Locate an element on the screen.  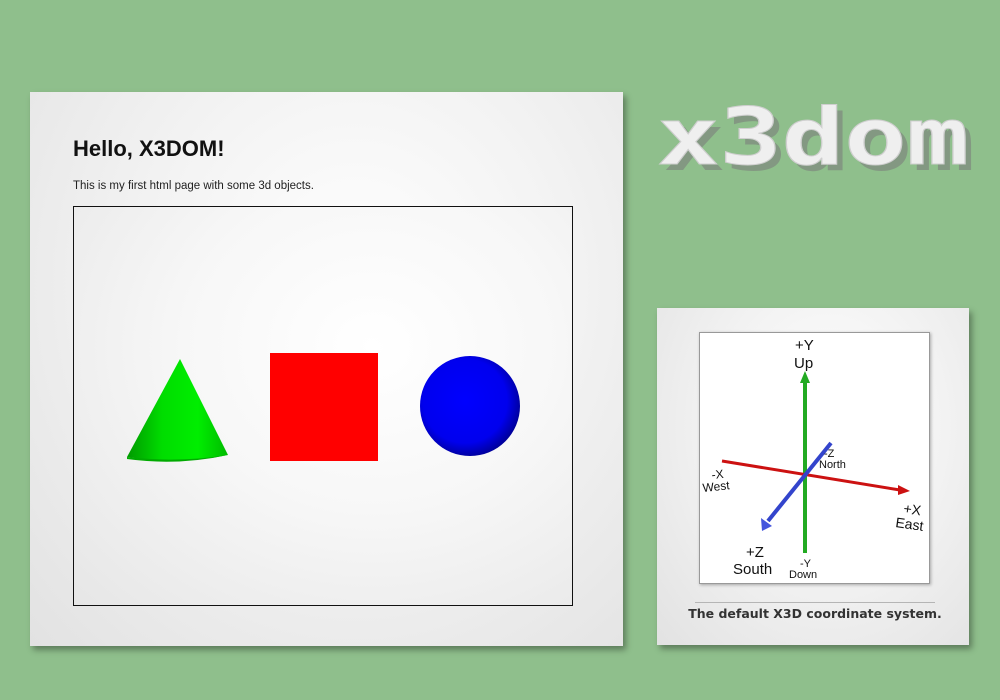
label-south: South is located at coordinates (752, 569).